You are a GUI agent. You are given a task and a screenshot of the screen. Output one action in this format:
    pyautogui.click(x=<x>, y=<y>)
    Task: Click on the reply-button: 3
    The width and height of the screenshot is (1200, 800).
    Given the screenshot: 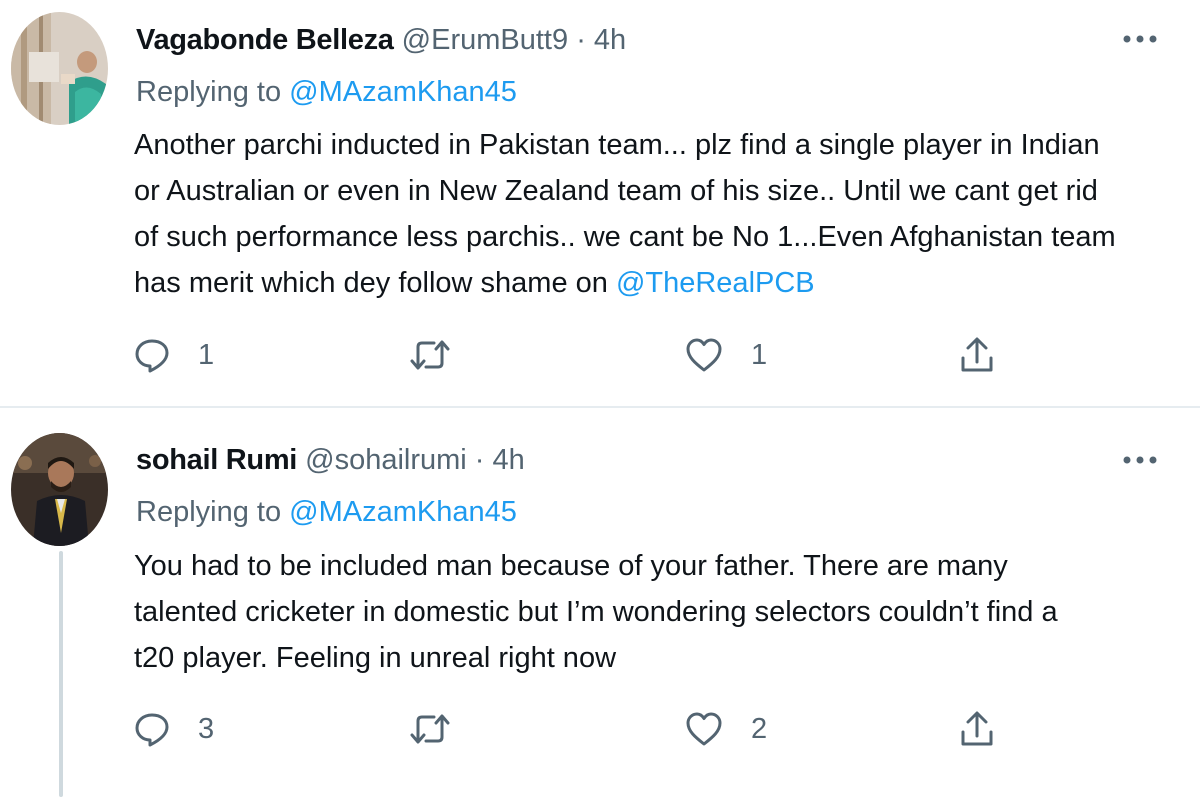 What is the action you would take?
    pyautogui.click(x=174, y=729)
    